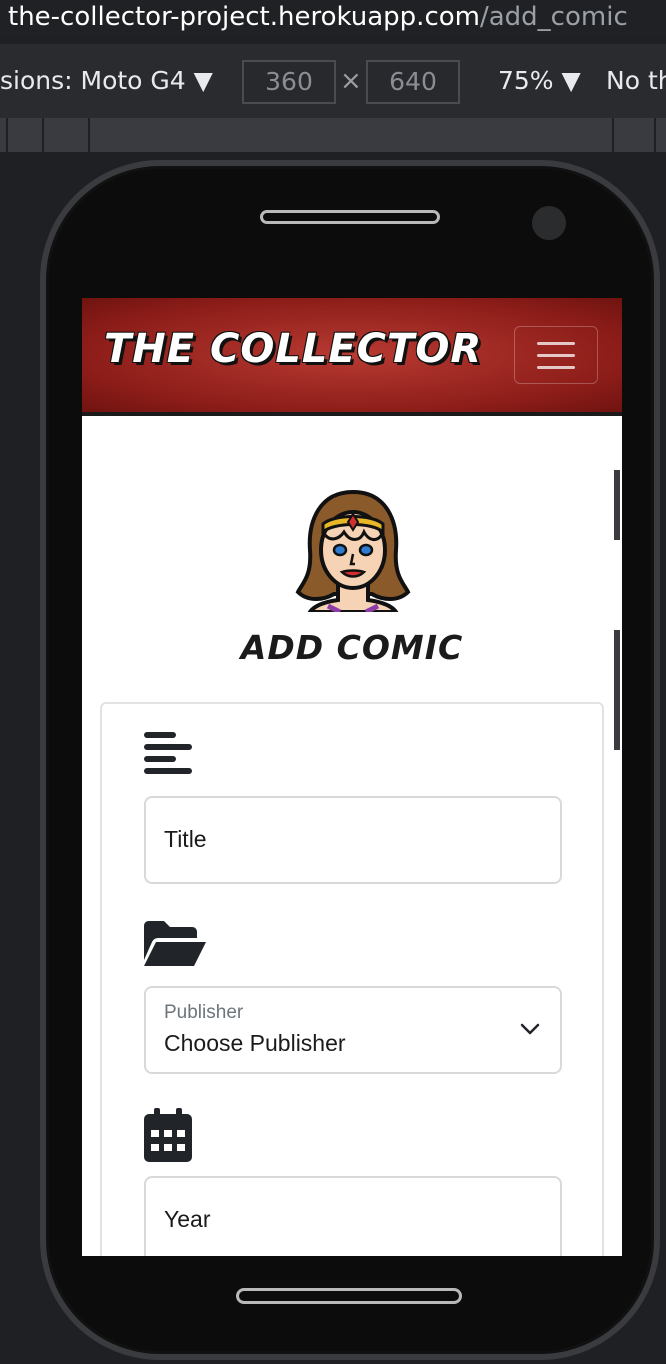 This screenshot has height=1364, width=666. I want to click on phone-camera, so click(549, 223).